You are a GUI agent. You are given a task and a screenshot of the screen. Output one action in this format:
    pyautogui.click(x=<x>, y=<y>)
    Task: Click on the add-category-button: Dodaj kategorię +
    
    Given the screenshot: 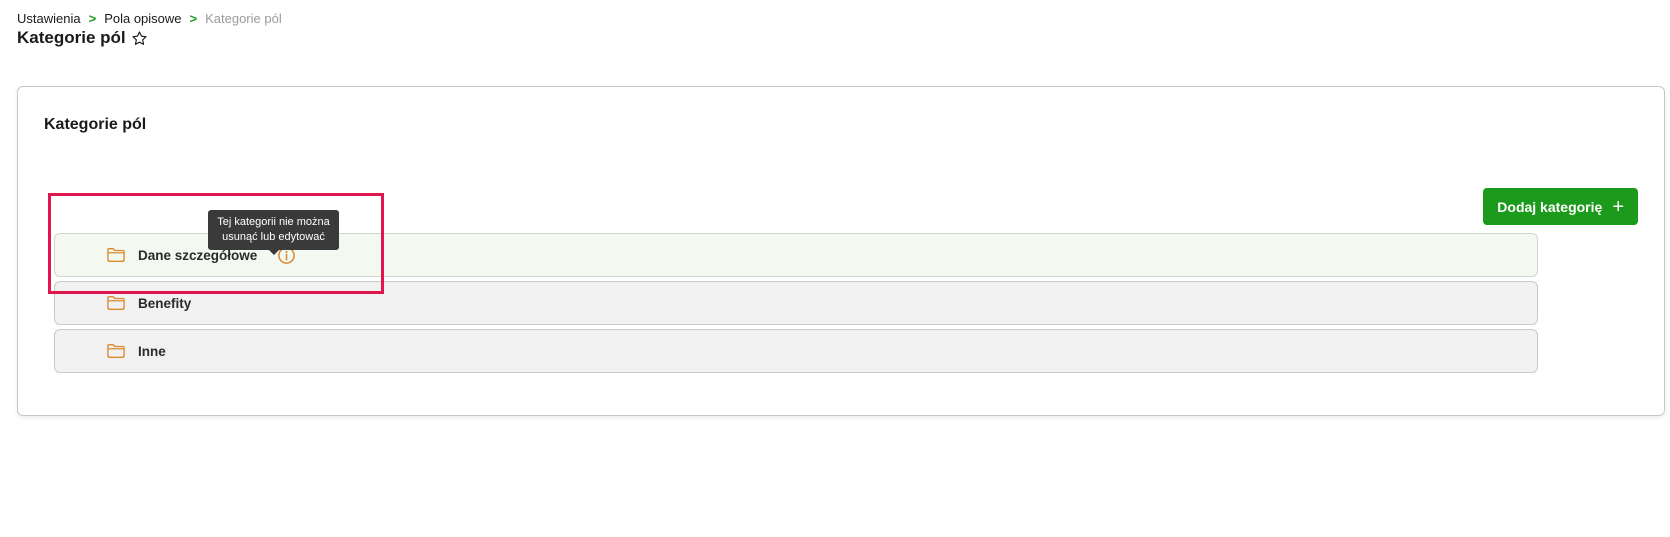 What is the action you would take?
    pyautogui.click(x=1560, y=206)
    